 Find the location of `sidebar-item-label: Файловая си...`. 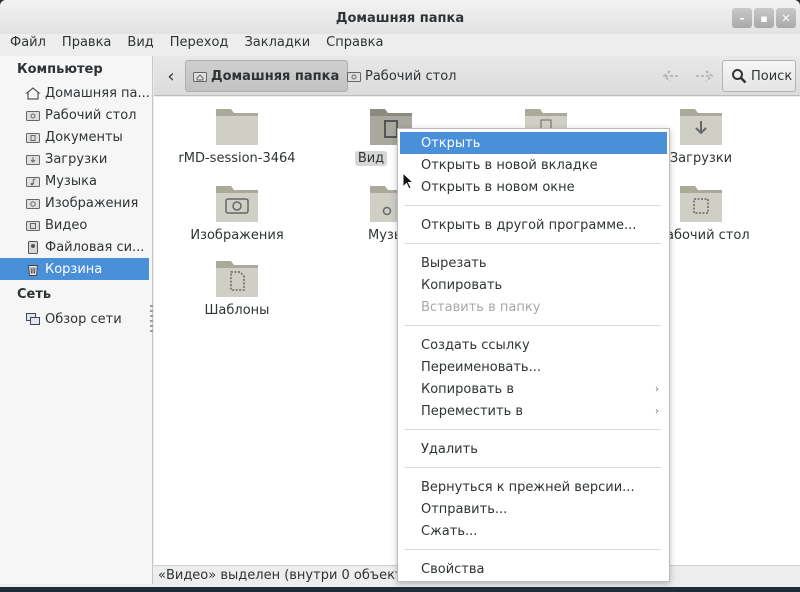

sidebar-item-label: Файловая си... is located at coordinates (95, 247).